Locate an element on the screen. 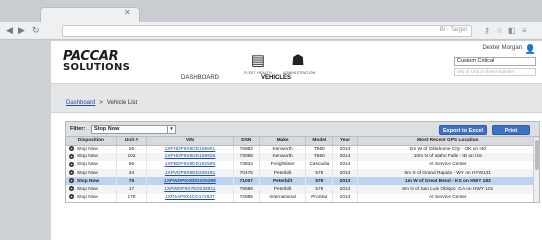 Image resolution: width=542 pixels, height=240 pixels. scrollbar-thumb is located at coordinates (537, 155).